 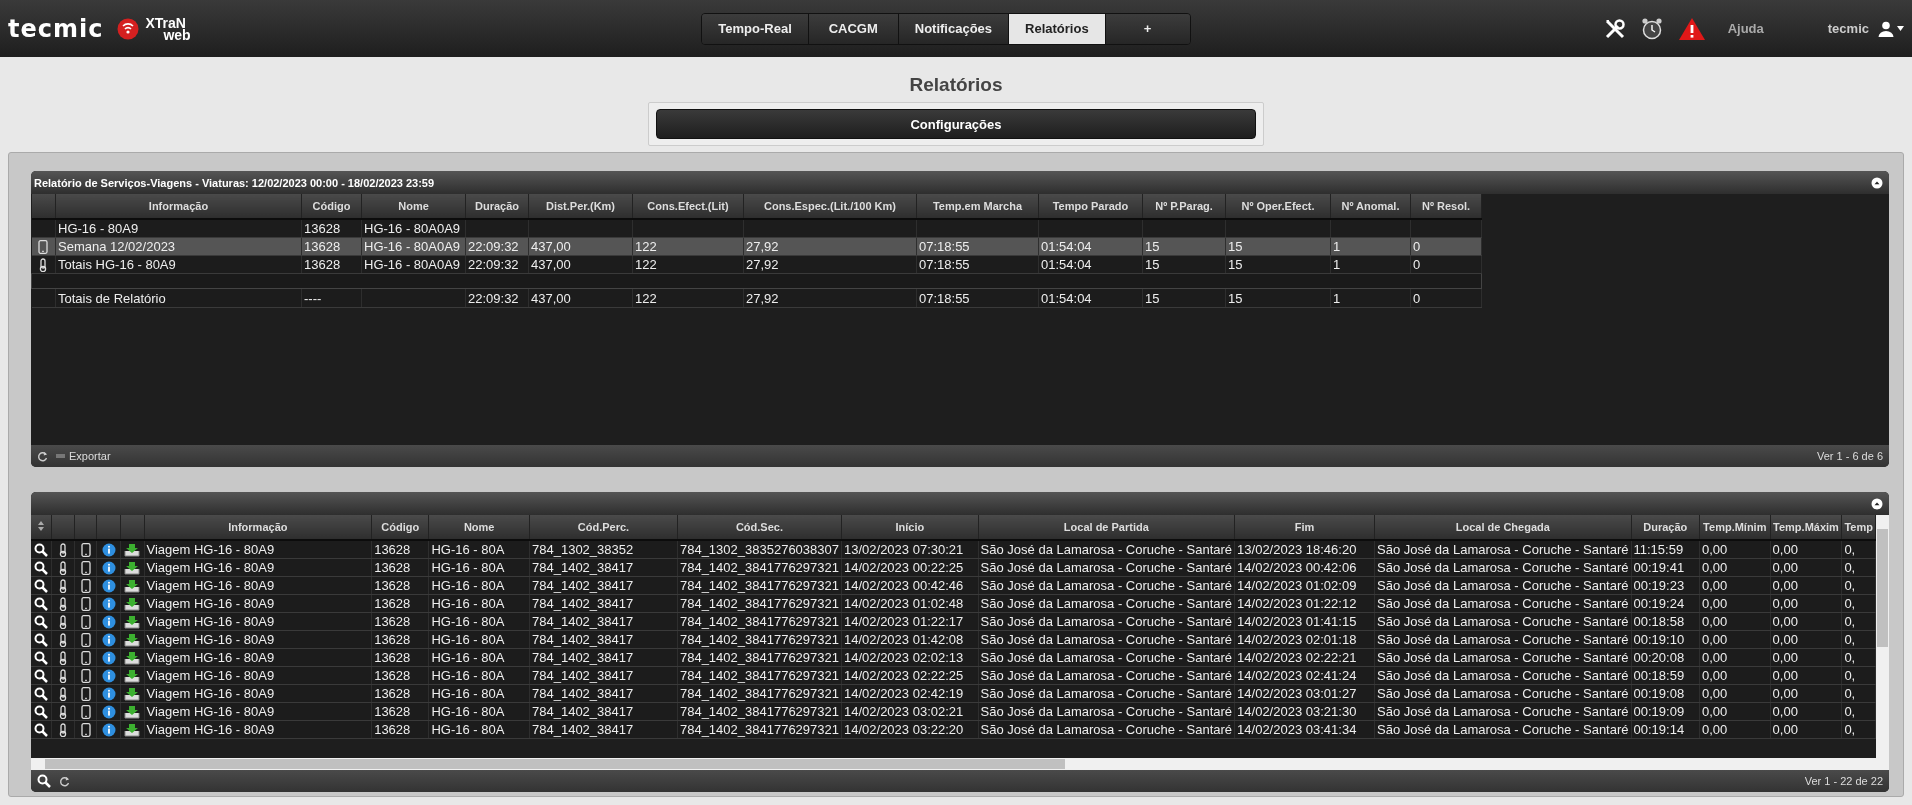 What do you see at coordinates (956, 124) in the screenshot?
I see `configurations-button: Configurações` at bounding box center [956, 124].